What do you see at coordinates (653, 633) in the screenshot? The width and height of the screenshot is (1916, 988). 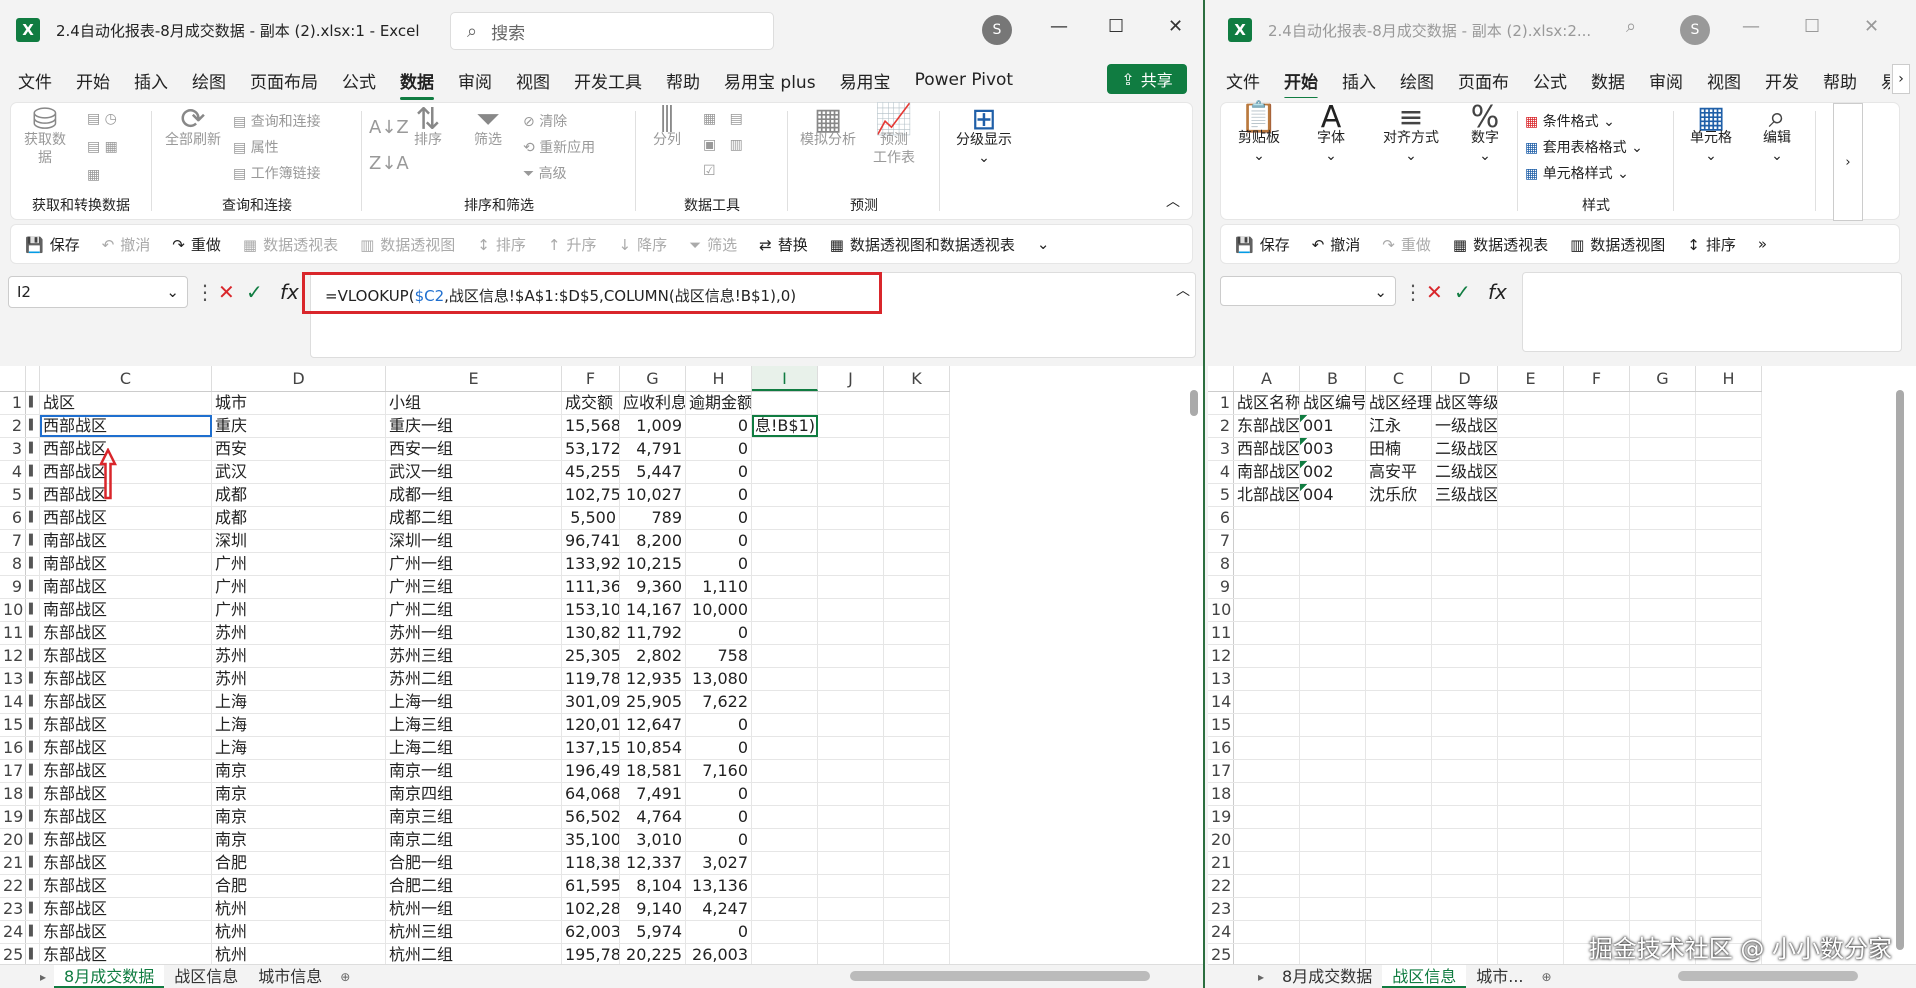 I see `cell: 11,792` at bounding box center [653, 633].